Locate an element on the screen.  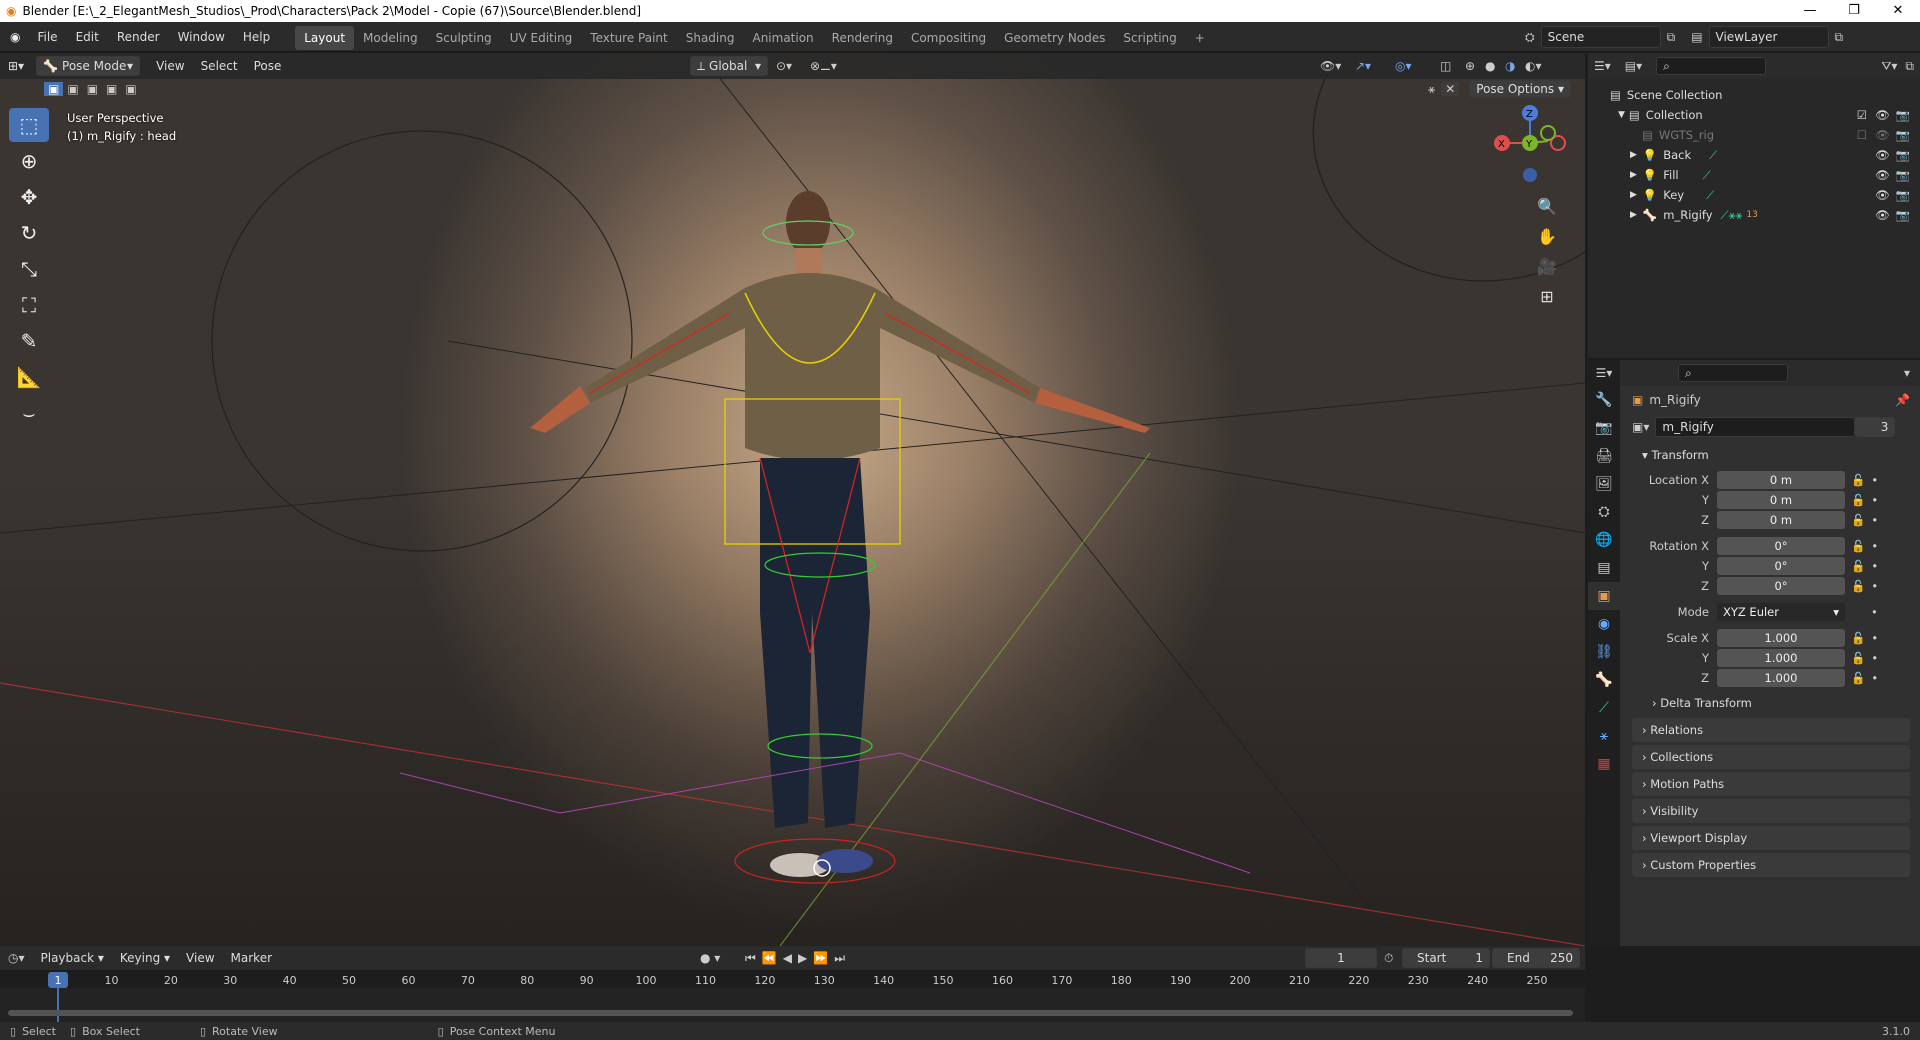
close-button: ✕ is located at coordinates (1898, 11).